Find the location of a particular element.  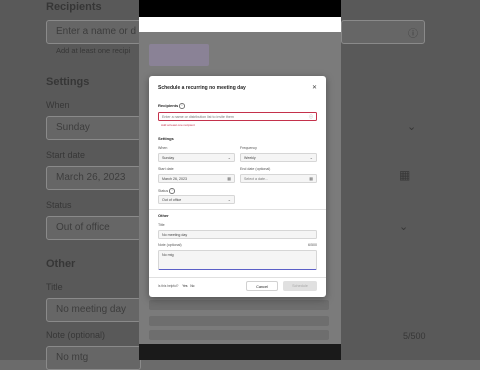

bg-status-value: Out of office is located at coordinates (83, 227).